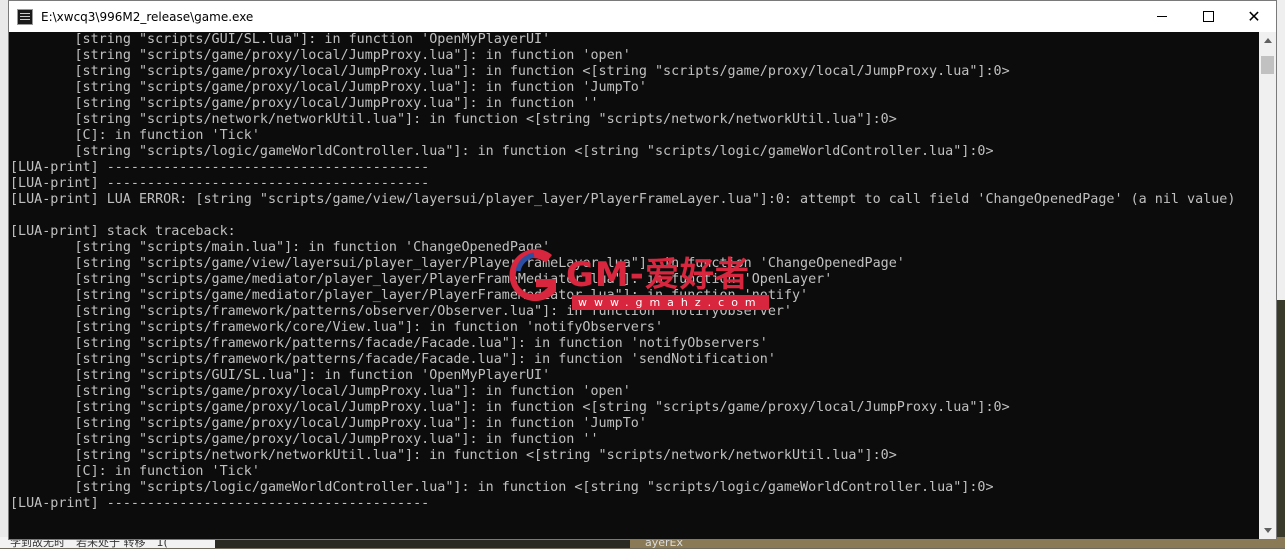 The image size is (1285, 549). I want to click on arrow-up-icon, so click(1267, 40).